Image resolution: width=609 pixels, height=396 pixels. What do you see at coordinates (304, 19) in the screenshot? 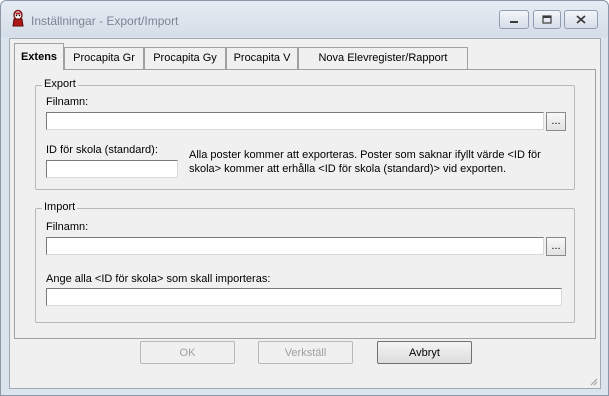
I see `title-bar: Inställningar - Export/Import` at bounding box center [304, 19].